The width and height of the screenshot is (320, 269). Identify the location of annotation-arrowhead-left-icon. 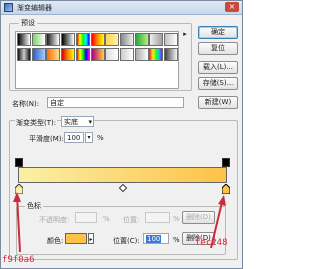
(17, 197).